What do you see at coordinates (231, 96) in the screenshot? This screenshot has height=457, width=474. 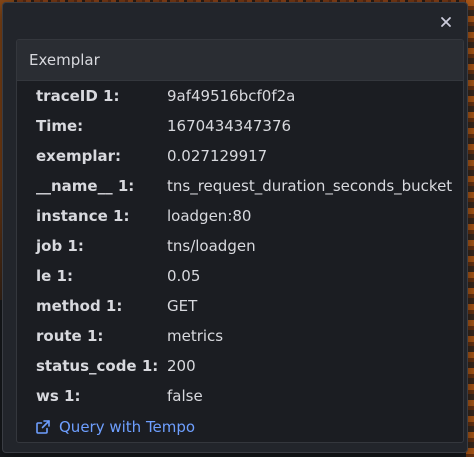 I see `field-value: 9af49516bcf0f2a` at bounding box center [231, 96].